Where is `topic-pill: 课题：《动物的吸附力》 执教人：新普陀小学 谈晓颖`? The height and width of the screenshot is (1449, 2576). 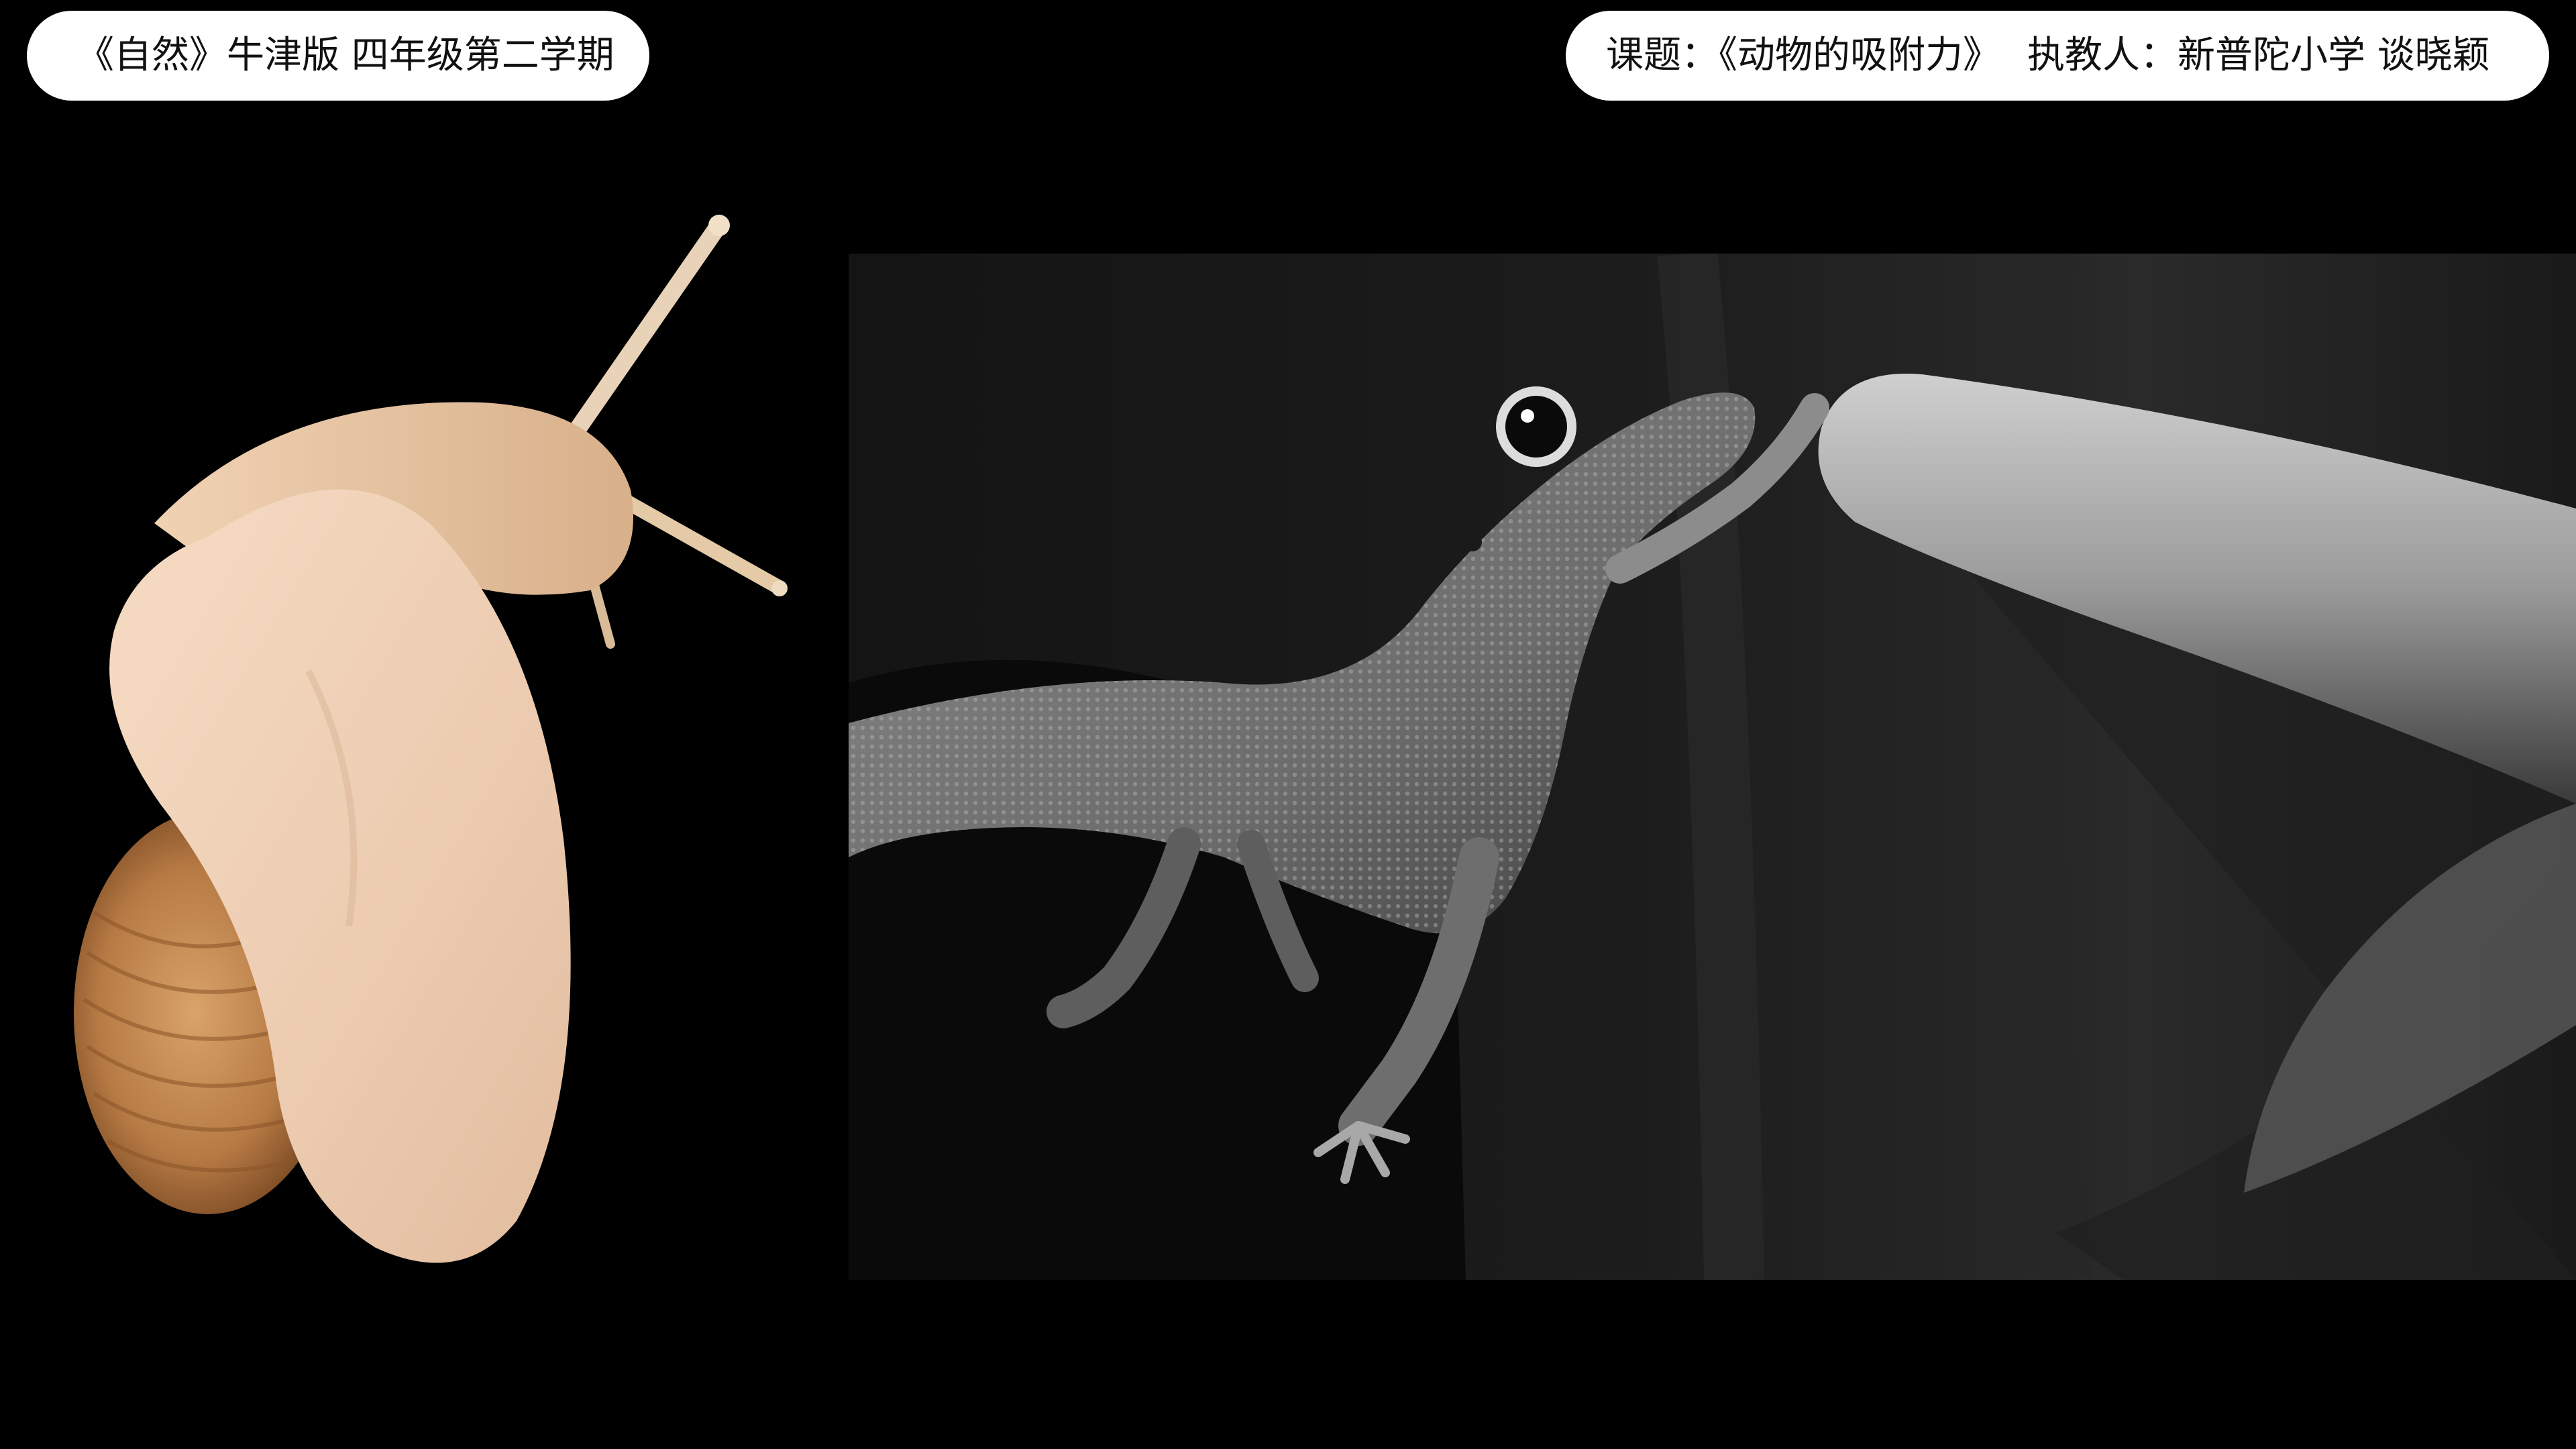
topic-pill: 课题：《动物的吸附力》 执教人：新普陀小学 谈晓颖 is located at coordinates (2057, 56).